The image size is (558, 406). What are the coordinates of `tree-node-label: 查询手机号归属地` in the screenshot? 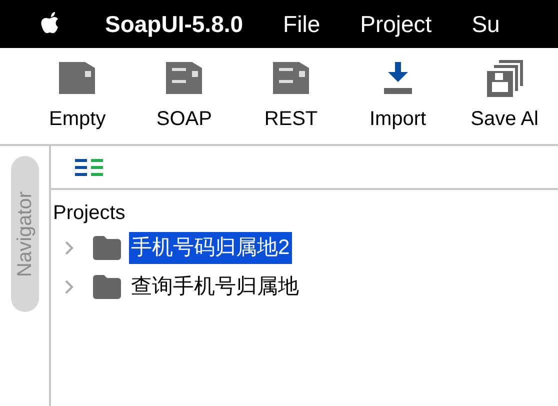 It's located at (215, 287).